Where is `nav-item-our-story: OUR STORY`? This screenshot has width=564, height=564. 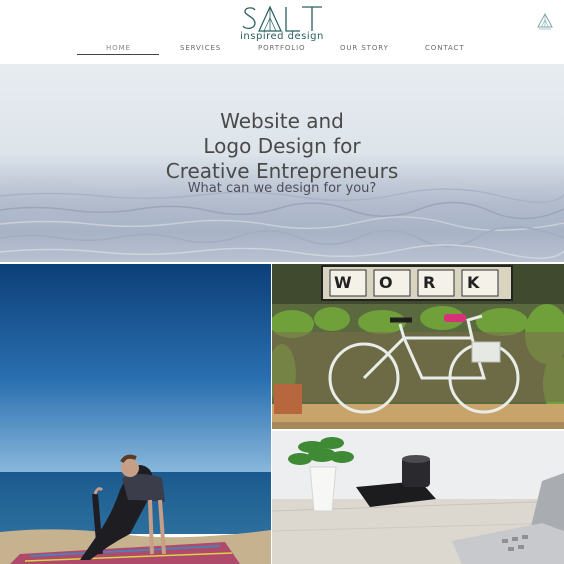 nav-item-our-story: OUR STORY is located at coordinates (364, 48).